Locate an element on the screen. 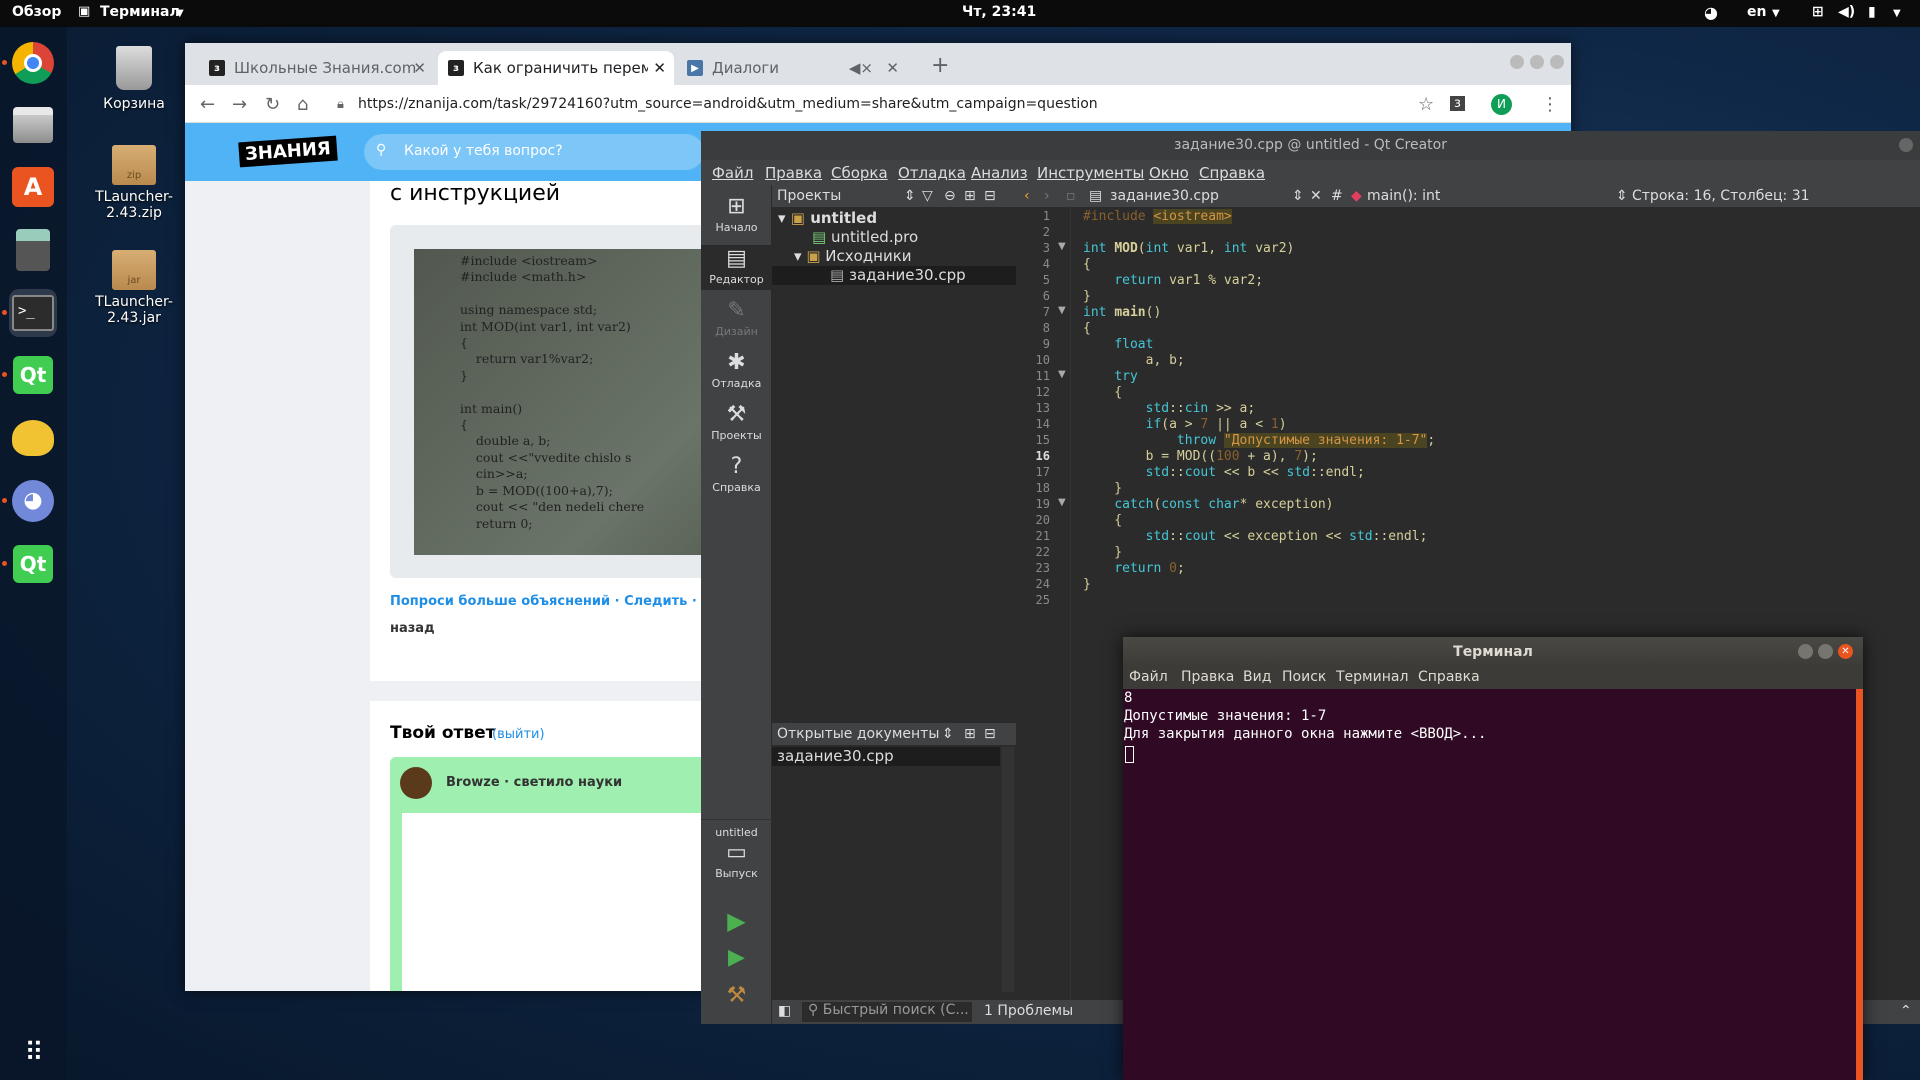  tree-sources: ▾ ▣ Исходники is located at coordinates (853, 256).